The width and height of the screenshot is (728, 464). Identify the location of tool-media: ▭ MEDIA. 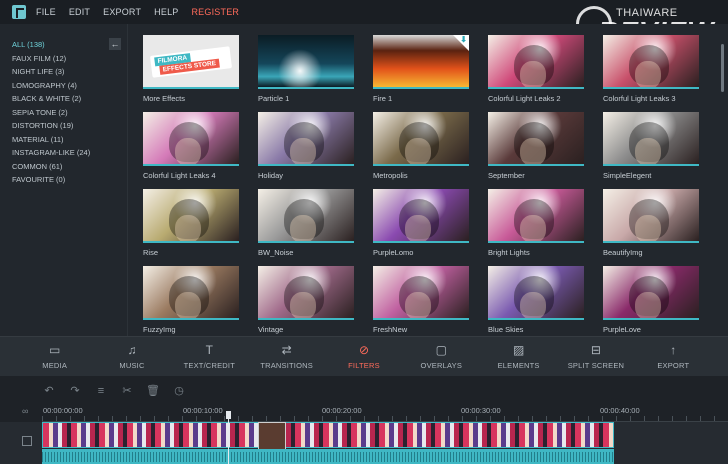
(55, 356).